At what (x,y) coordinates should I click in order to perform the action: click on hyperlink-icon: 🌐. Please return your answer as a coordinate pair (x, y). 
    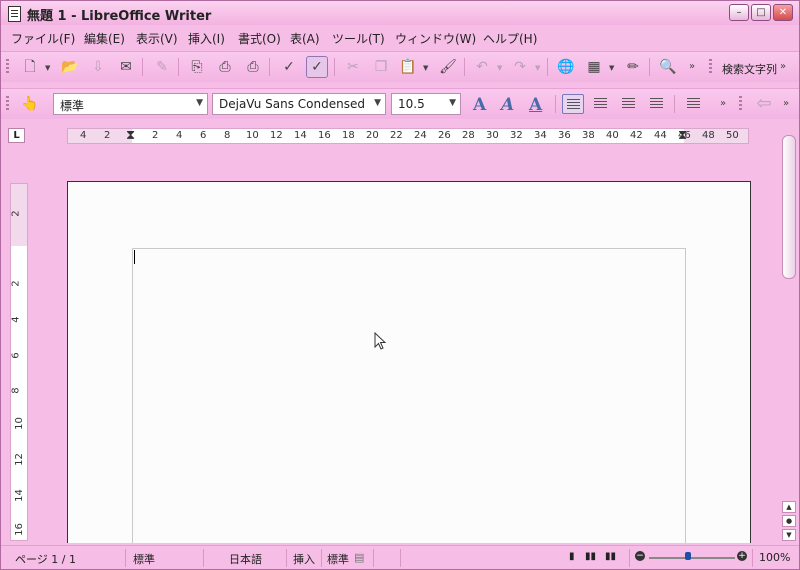
    Looking at the image, I should click on (566, 67).